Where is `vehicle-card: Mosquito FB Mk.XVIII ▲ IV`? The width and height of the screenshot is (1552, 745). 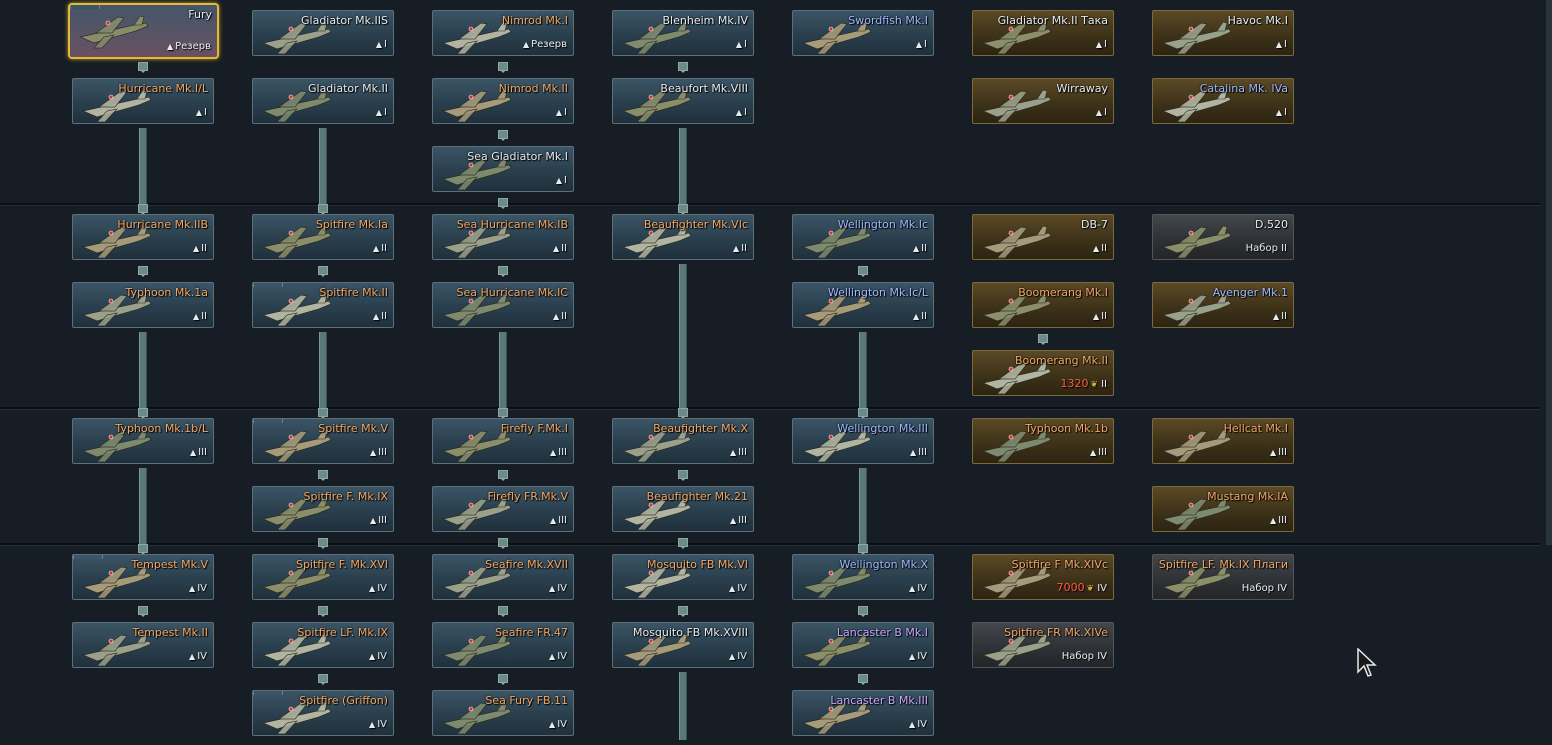 vehicle-card: Mosquito FB Mk.XVIII ▲ IV is located at coordinates (683, 645).